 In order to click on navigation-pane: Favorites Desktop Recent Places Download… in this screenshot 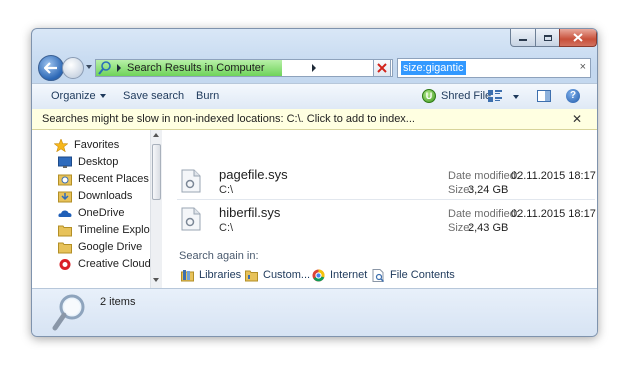, I will do `click(97, 209)`.